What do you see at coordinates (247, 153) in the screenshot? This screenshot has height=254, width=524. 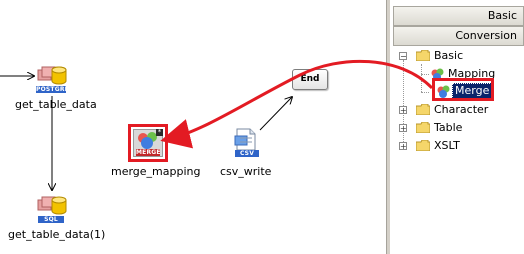 I see `csv-badge: CSV` at bounding box center [247, 153].